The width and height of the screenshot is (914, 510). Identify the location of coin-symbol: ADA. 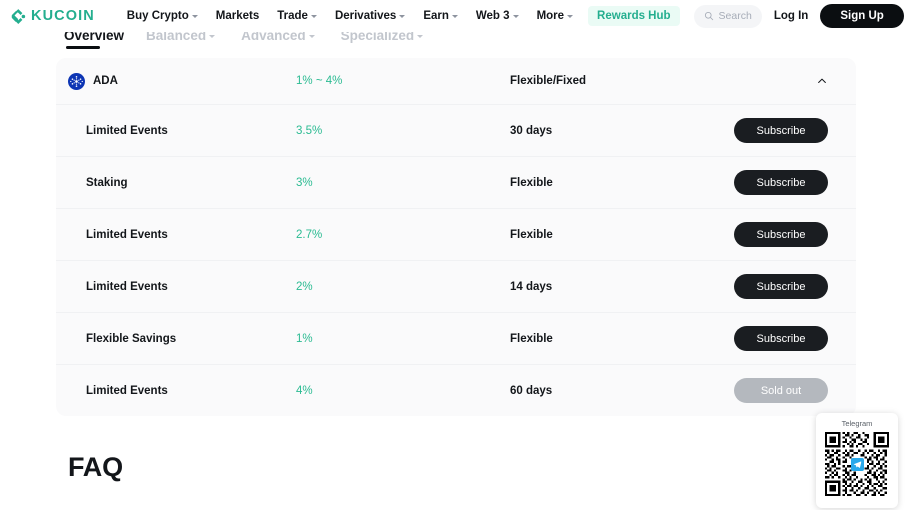
(105, 81).